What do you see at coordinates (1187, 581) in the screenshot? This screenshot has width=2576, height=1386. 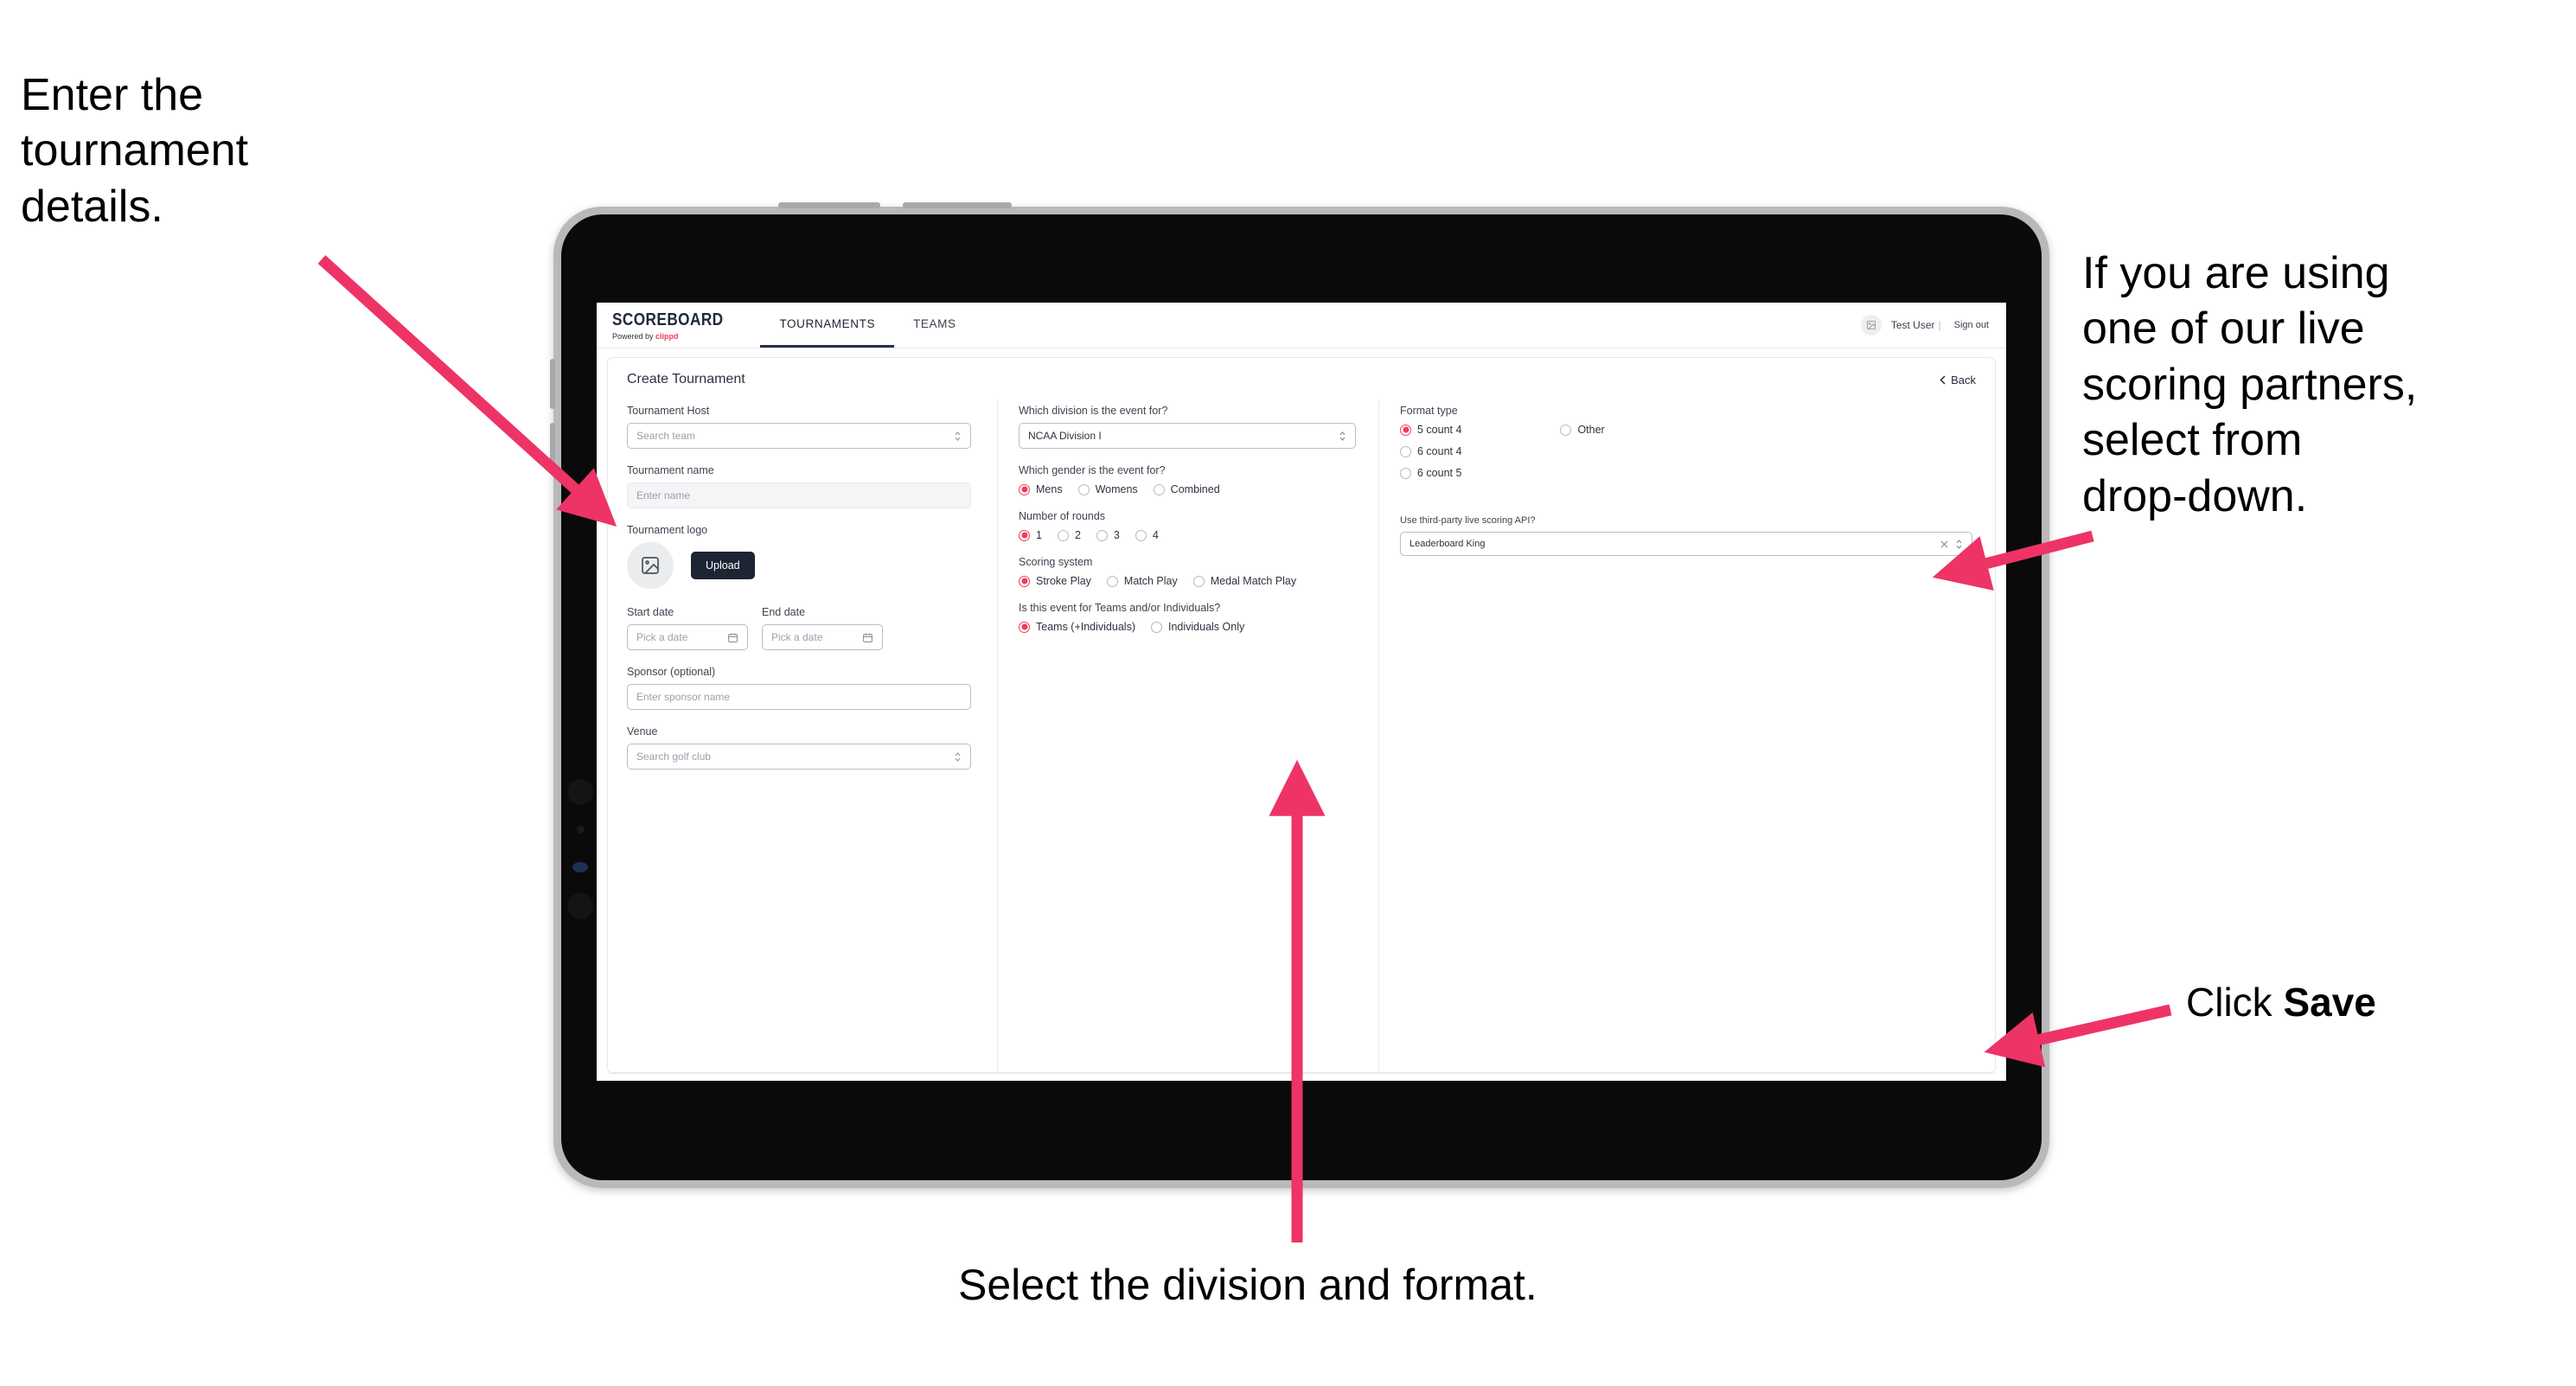 I see `radio-group-scoring: Stroke Play Match Play Medal Match Play` at bounding box center [1187, 581].